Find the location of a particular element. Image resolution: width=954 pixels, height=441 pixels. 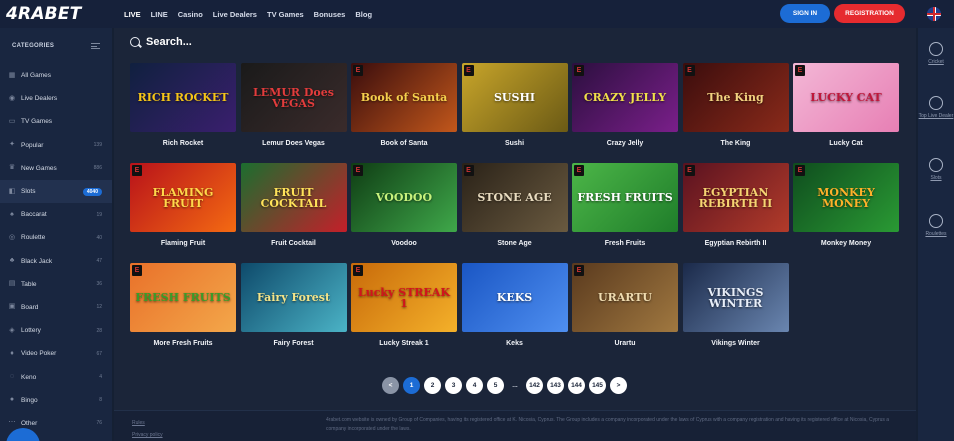

prev-page-button: < is located at coordinates (390, 385).